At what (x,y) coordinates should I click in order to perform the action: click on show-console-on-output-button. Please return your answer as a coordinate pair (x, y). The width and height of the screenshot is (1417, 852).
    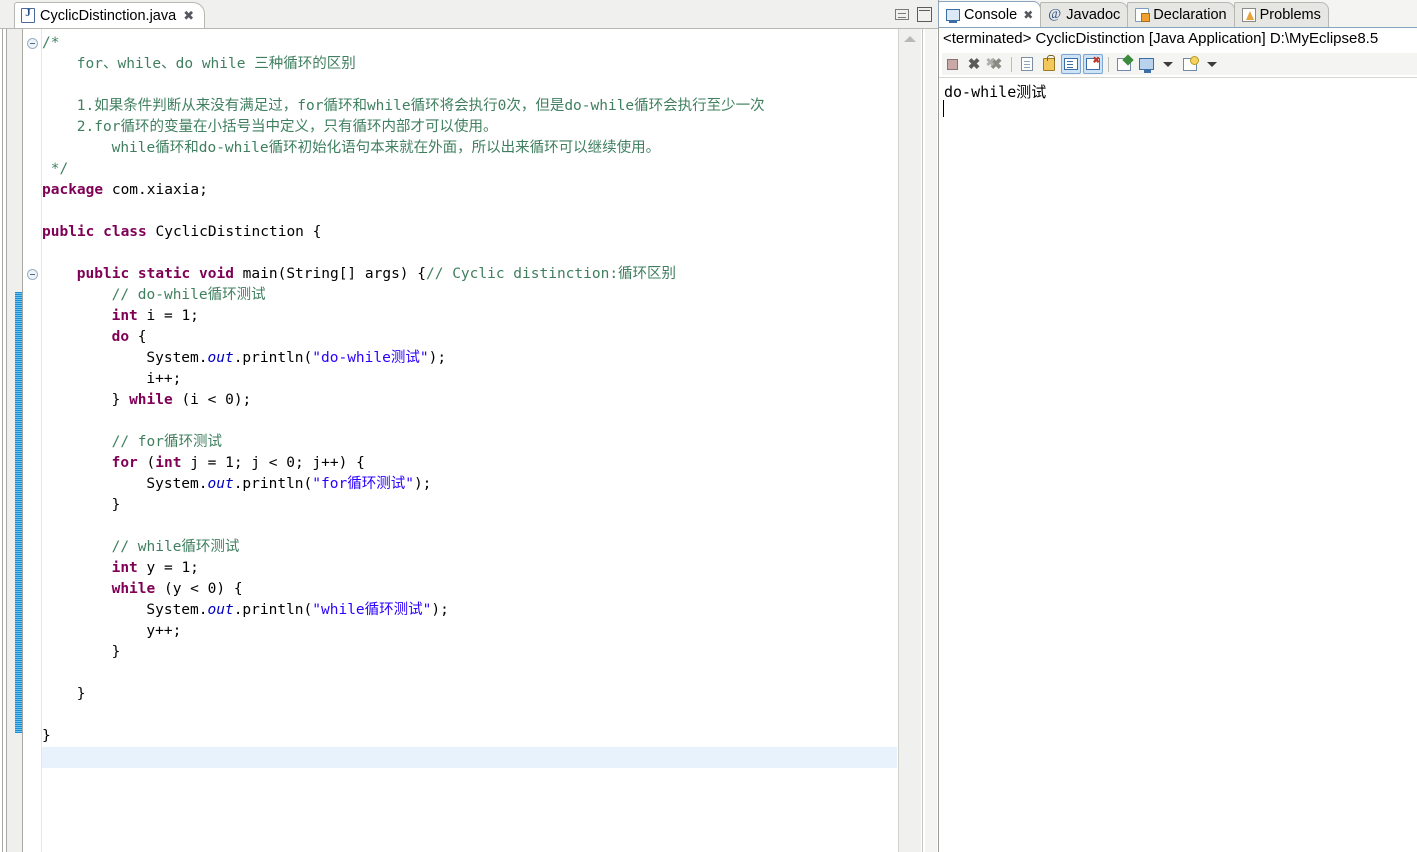
    Looking at the image, I should click on (1071, 64).